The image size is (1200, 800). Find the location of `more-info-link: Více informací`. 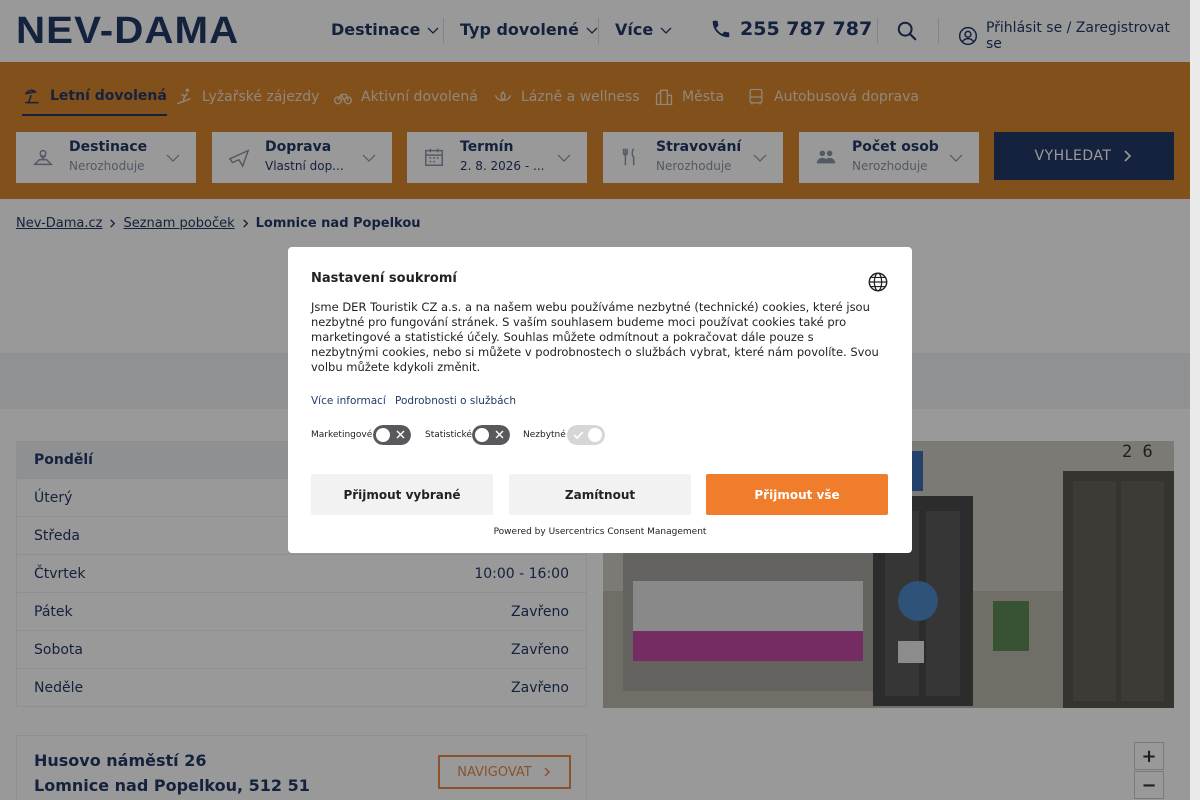

more-info-link: Více informací is located at coordinates (348, 401).